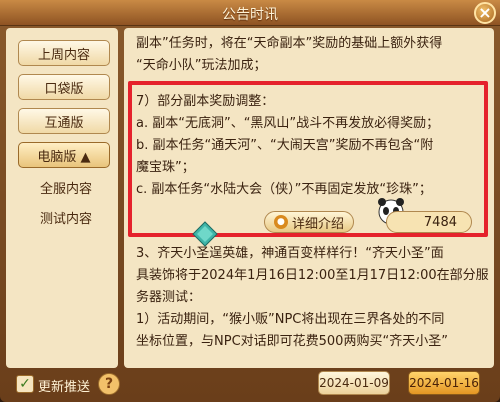 The height and width of the screenshot is (402, 500). I want to click on help-button: ?, so click(109, 384).